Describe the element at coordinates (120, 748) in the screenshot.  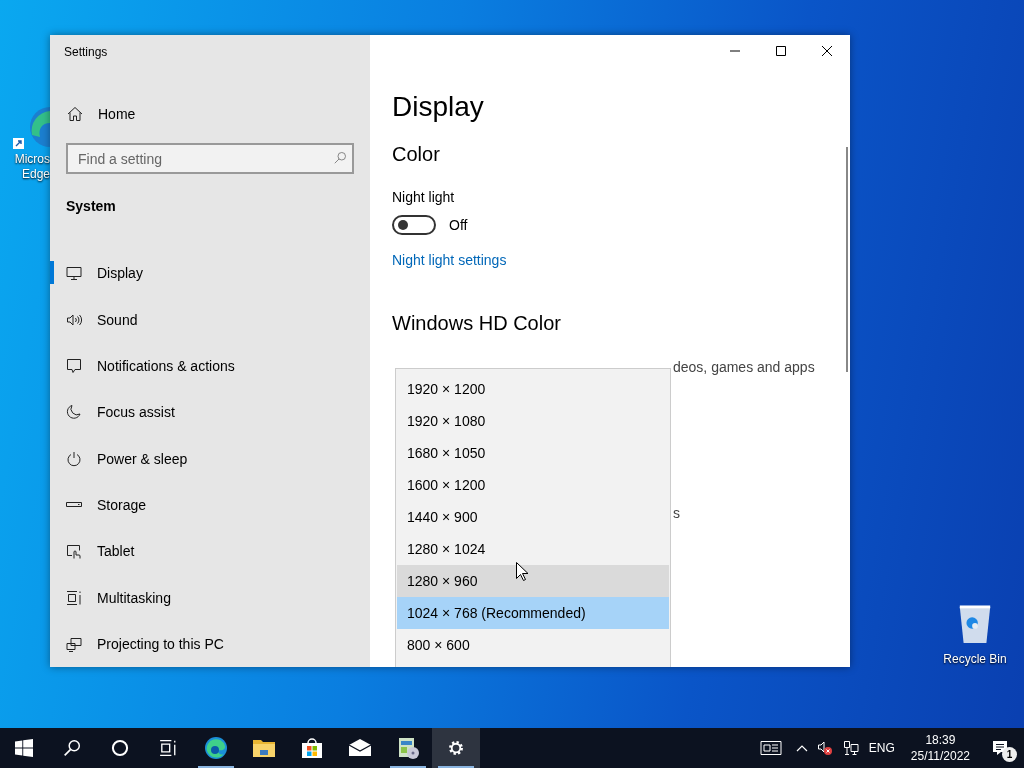
I see `circle-icon` at that location.